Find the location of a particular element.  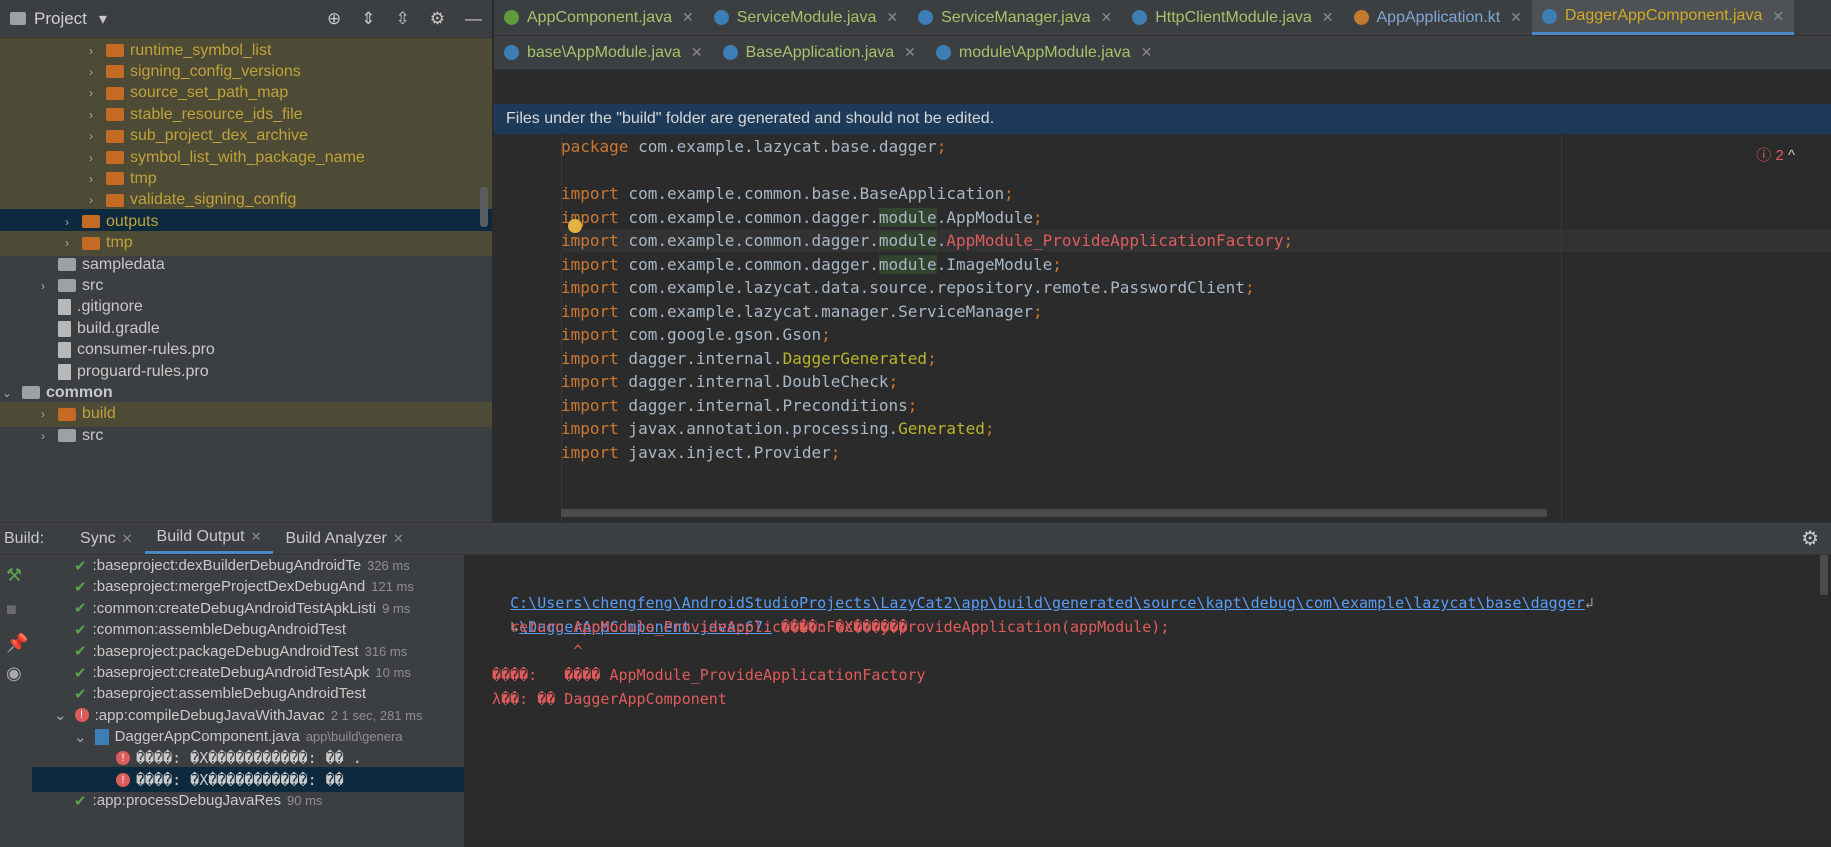

build-tree-label: :common:assembleDebugAndroidTest is located at coordinates (219, 630).